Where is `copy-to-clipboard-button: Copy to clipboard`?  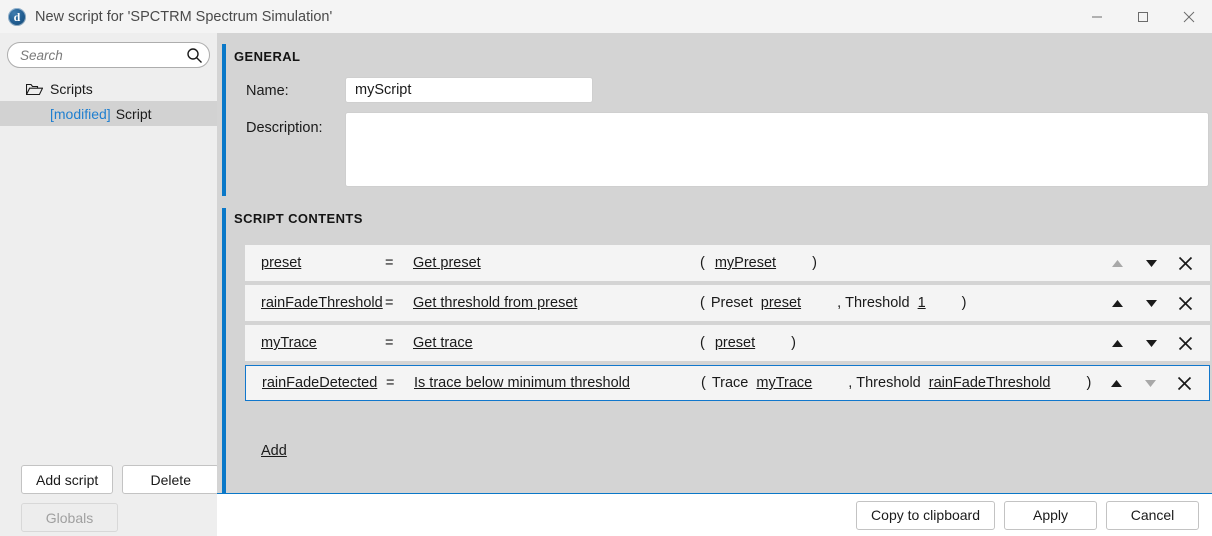 copy-to-clipboard-button: Copy to clipboard is located at coordinates (925, 515).